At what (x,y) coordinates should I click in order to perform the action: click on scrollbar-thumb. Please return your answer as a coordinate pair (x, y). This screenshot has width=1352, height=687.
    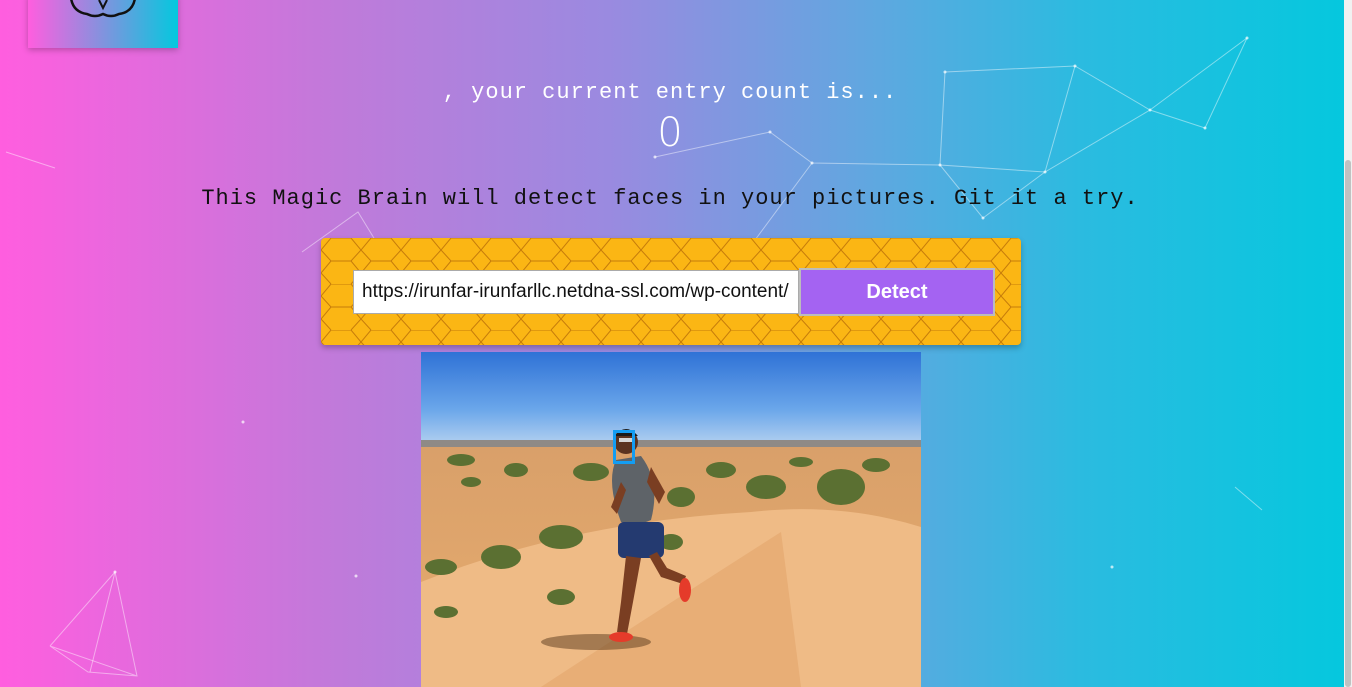
    Looking at the image, I should click on (1348, 423).